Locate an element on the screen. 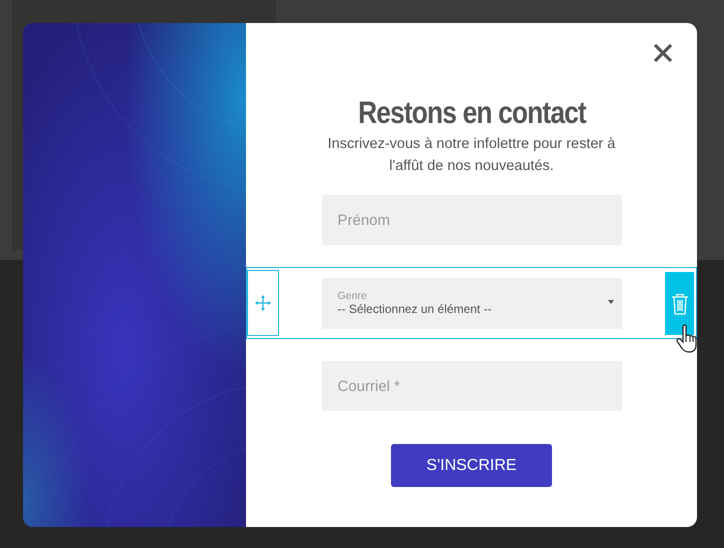 The width and height of the screenshot is (724, 548). drag-handle is located at coordinates (263, 303).